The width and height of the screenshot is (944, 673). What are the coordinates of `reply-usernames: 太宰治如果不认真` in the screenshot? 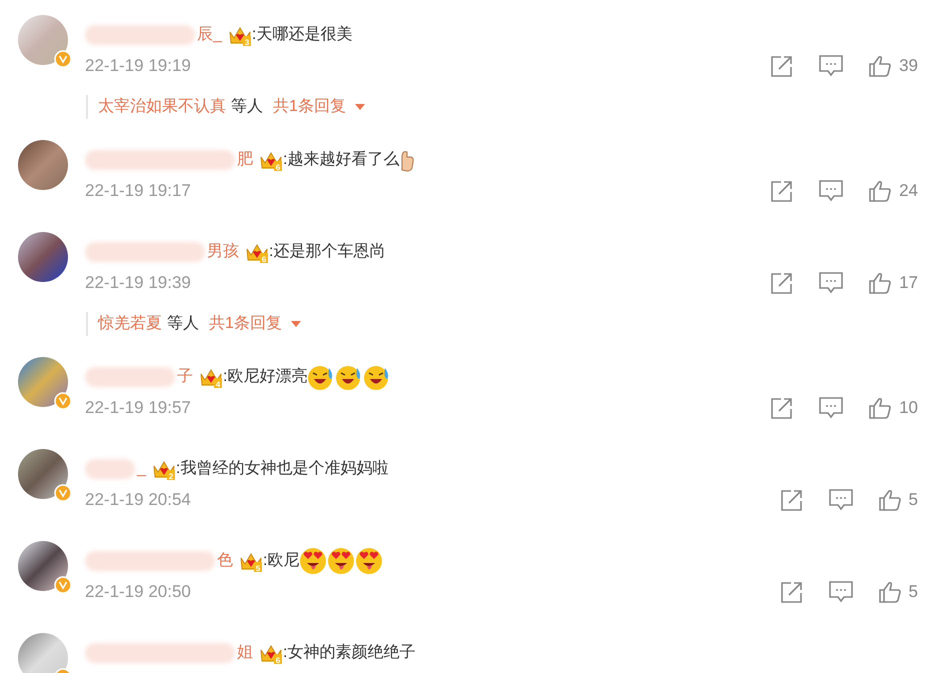 It's located at (162, 107).